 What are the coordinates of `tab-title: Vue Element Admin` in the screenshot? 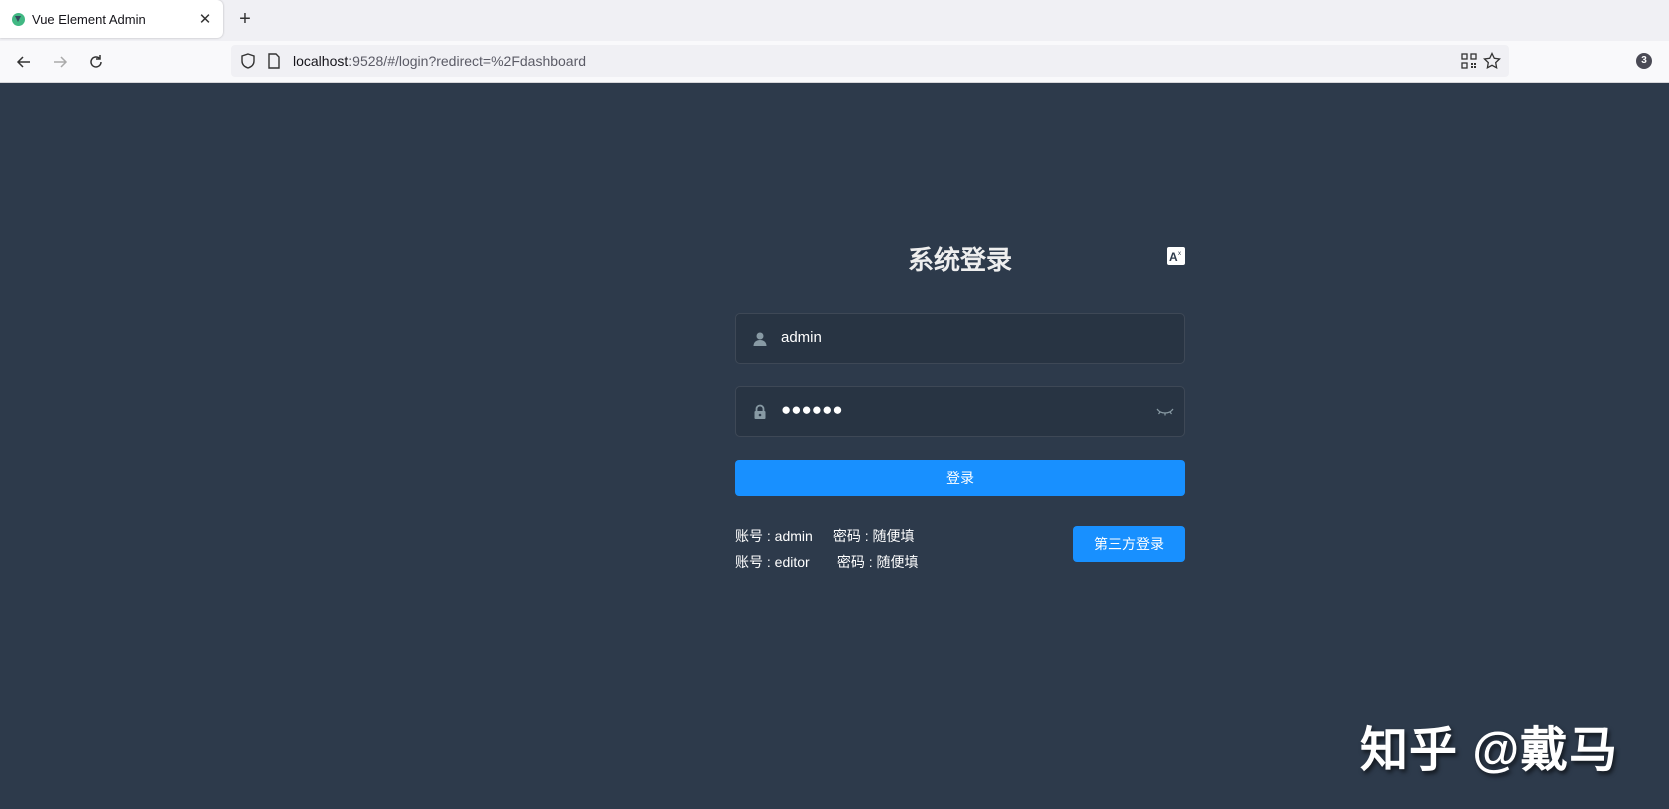 It's located at (89, 19).